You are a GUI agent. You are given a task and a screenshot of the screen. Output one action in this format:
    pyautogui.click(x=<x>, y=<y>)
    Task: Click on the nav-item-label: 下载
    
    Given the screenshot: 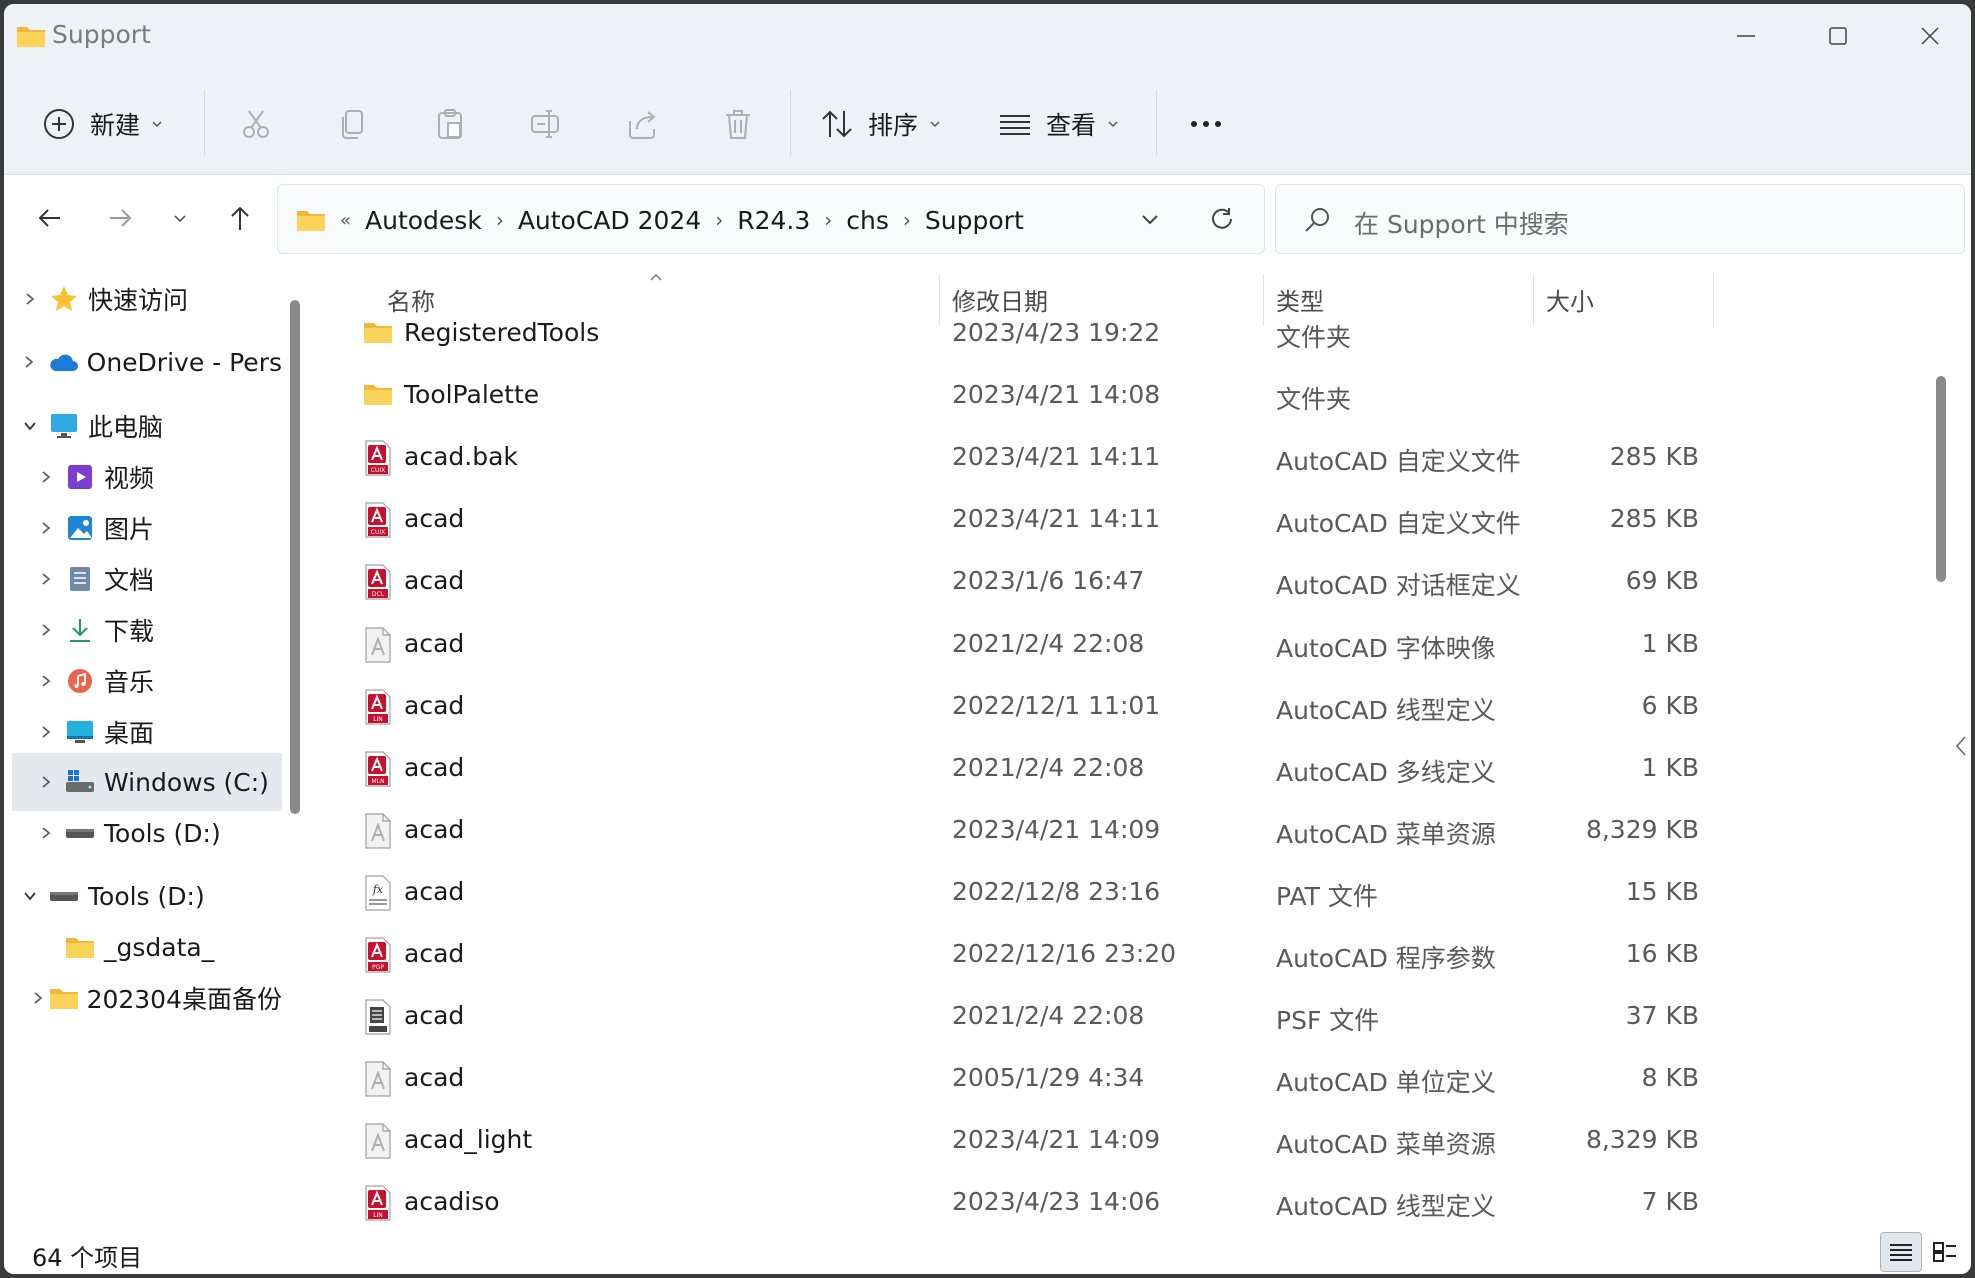 What is the action you would take?
    pyautogui.click(x=129, y=631)
    